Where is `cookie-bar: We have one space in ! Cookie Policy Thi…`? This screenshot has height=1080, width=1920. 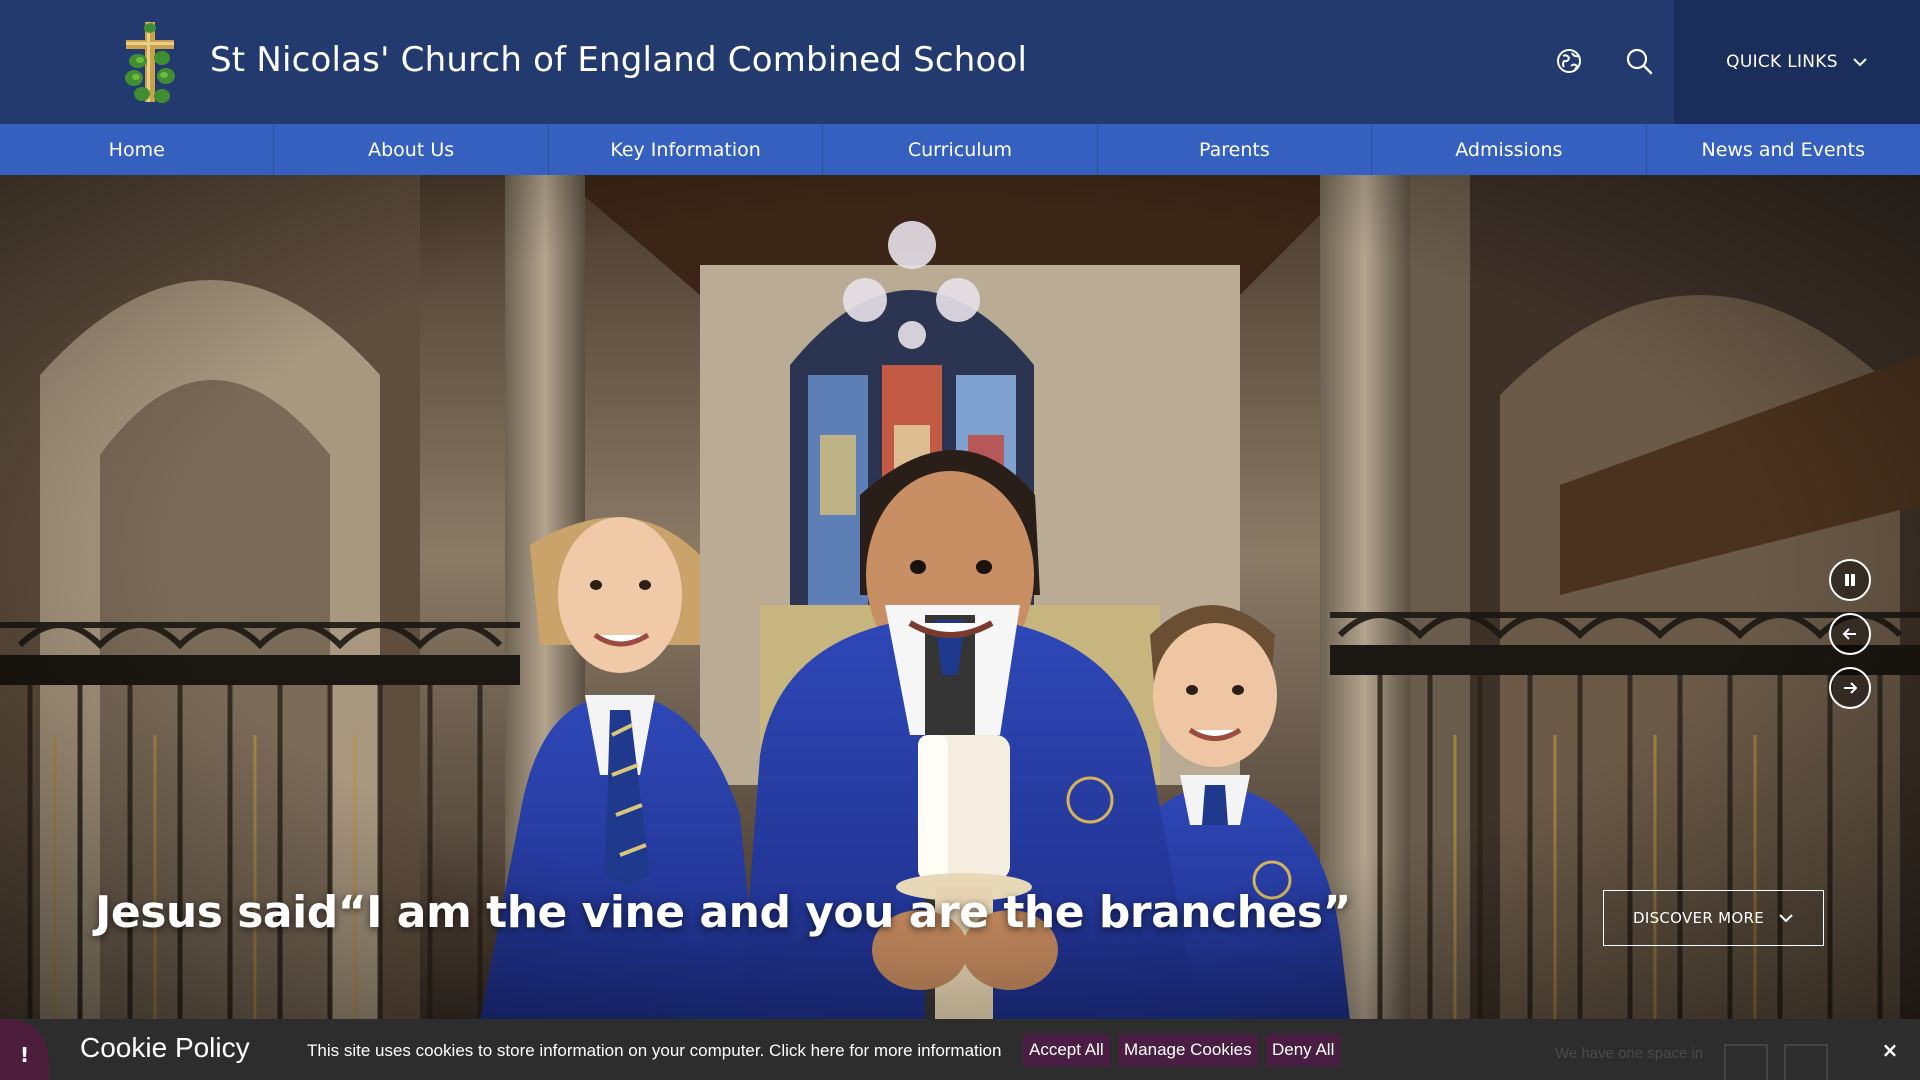 cookie-bar: We have one space in ! Cookie Policy Thi… is located at coordinates (960, 1049).